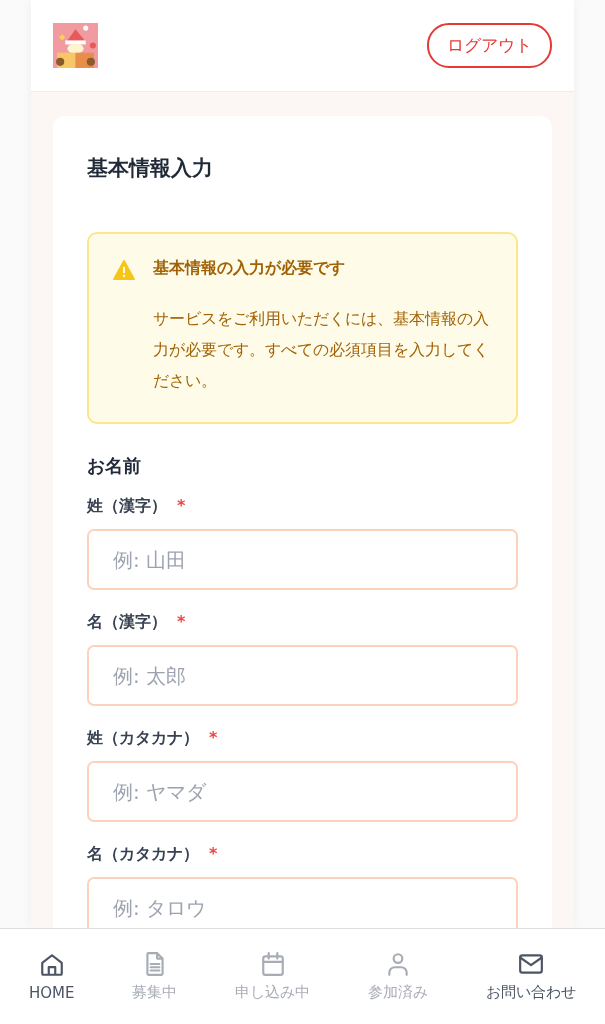  Describe the element at coordinates (114, 466) in the screenshot. I see `section-heading: お名前` at that location.